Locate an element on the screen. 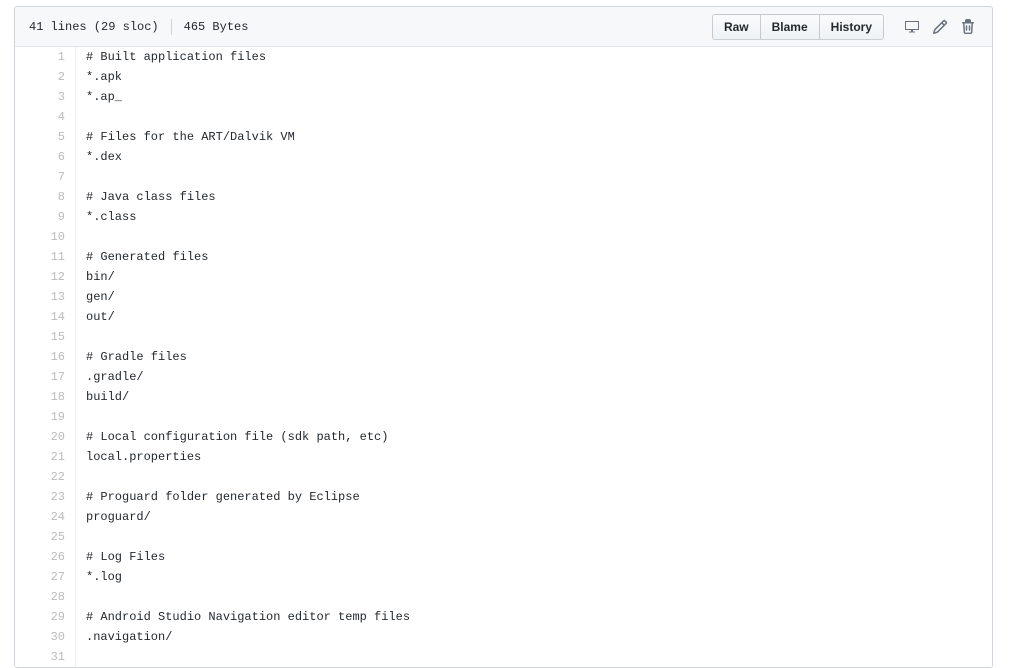 The height and width of the screenshot is (668, 1009). code-line-text: *.dex is located at coordinates (104, 157).